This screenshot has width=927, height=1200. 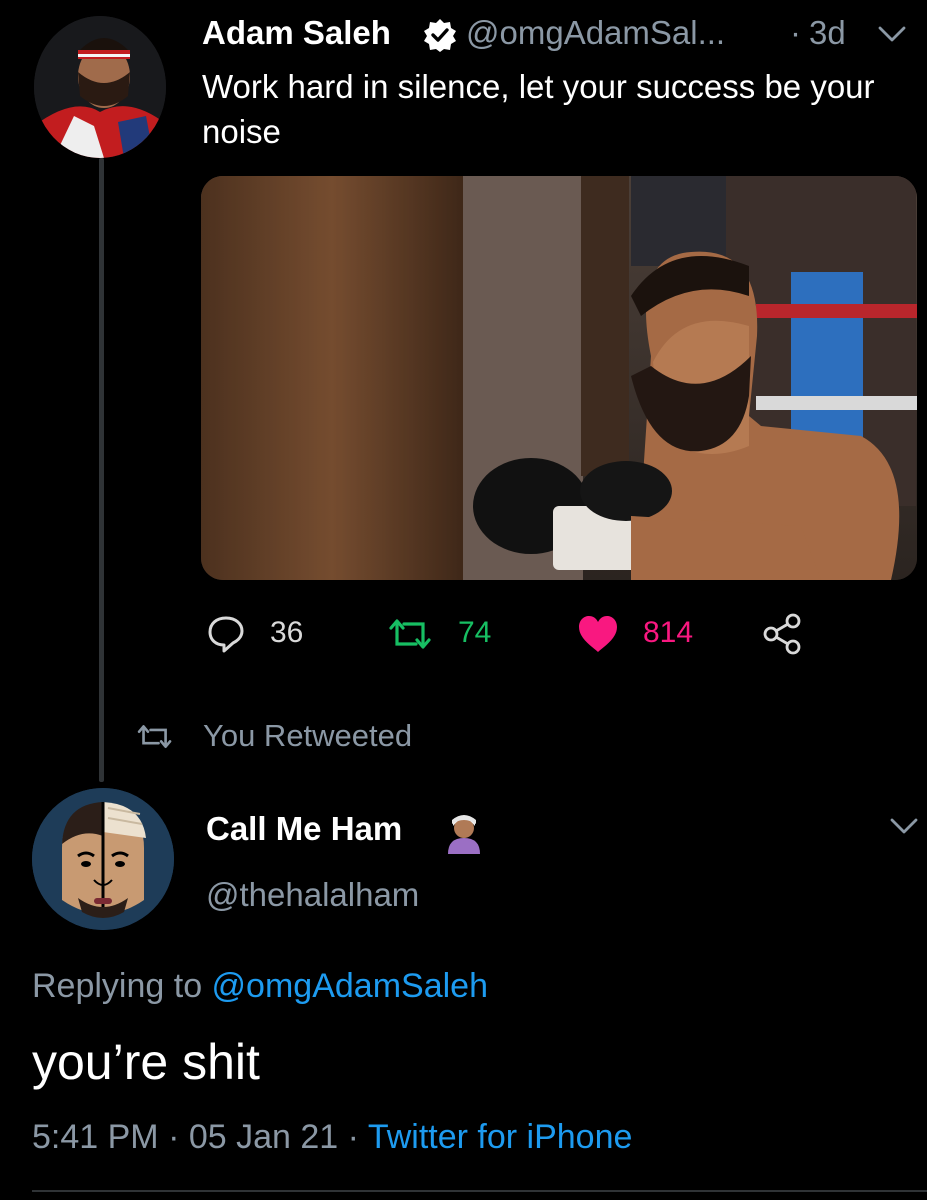 What do you see at coordinates (464, 833) in the screenshot?
I see `person-emoji-icon` at bounding box center [464, 833].